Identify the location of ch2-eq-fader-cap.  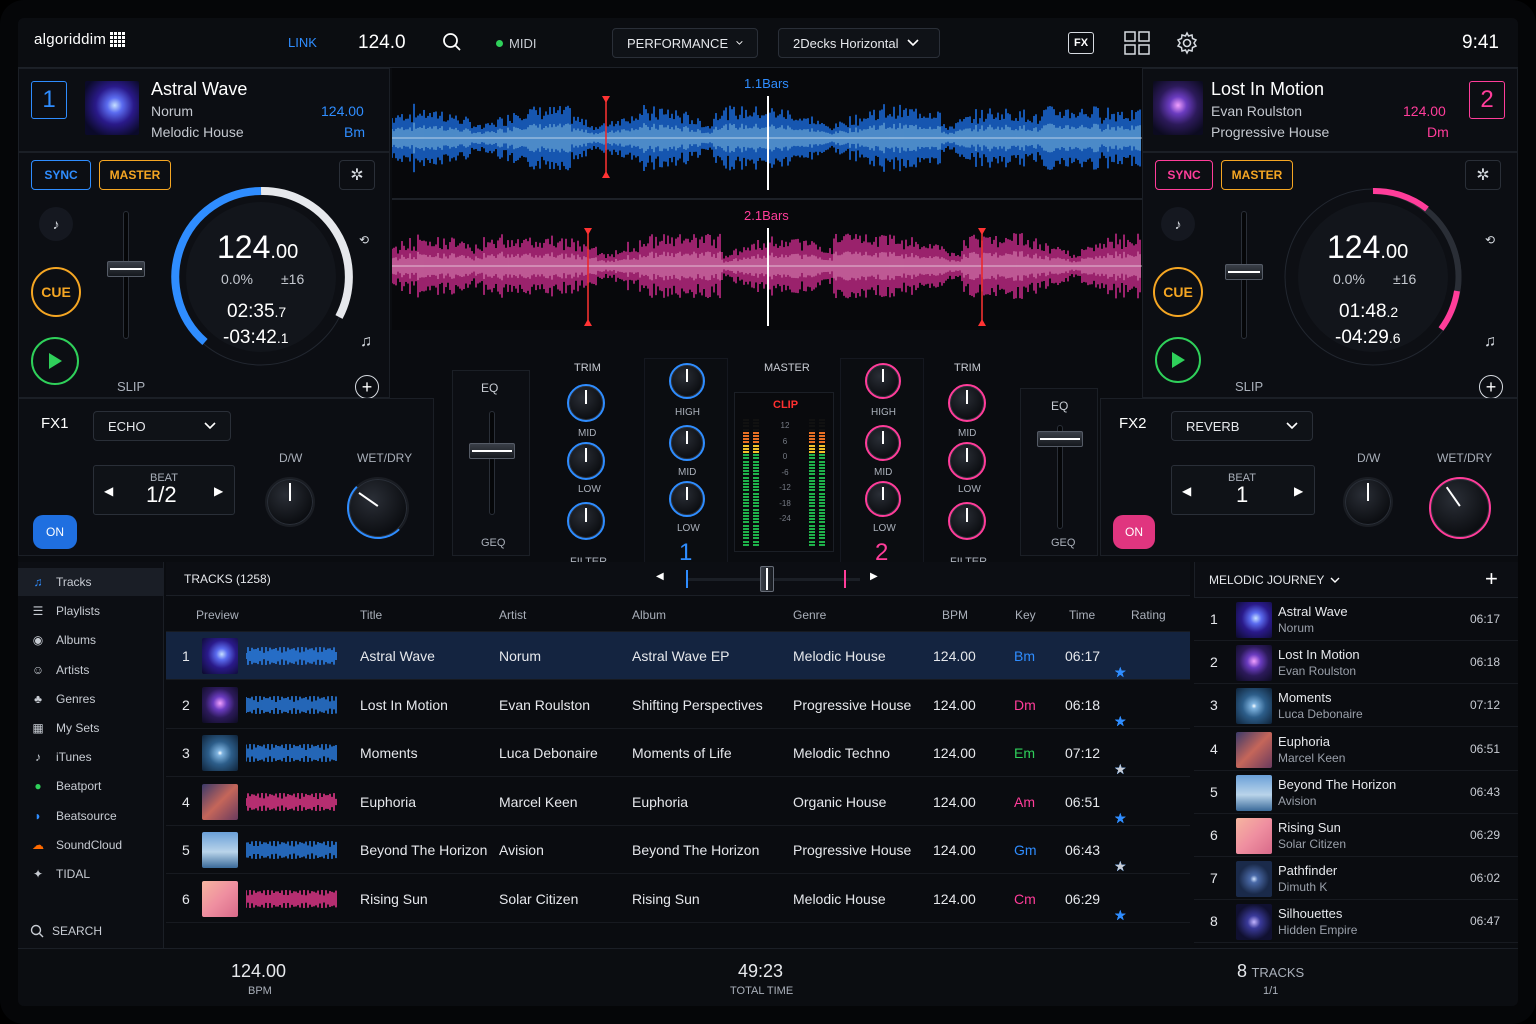
(1060, 439).